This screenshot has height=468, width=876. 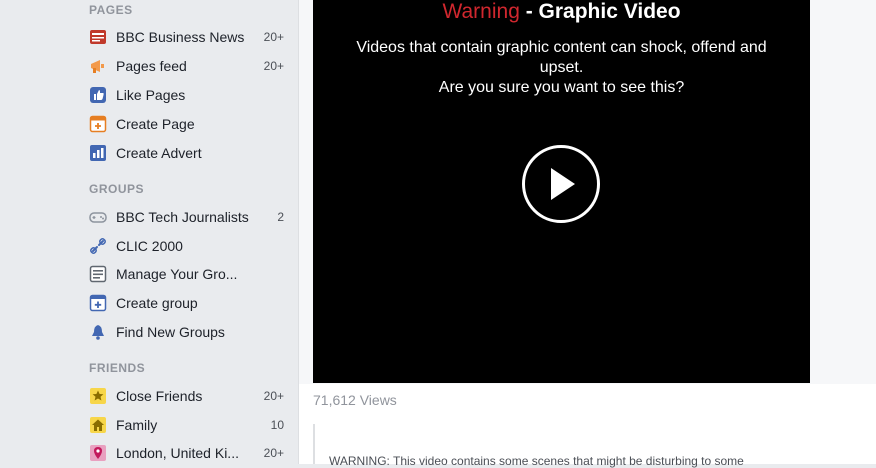 I want to click on warning-title-rest: - Graphic Video, so click(x=600, y=11).